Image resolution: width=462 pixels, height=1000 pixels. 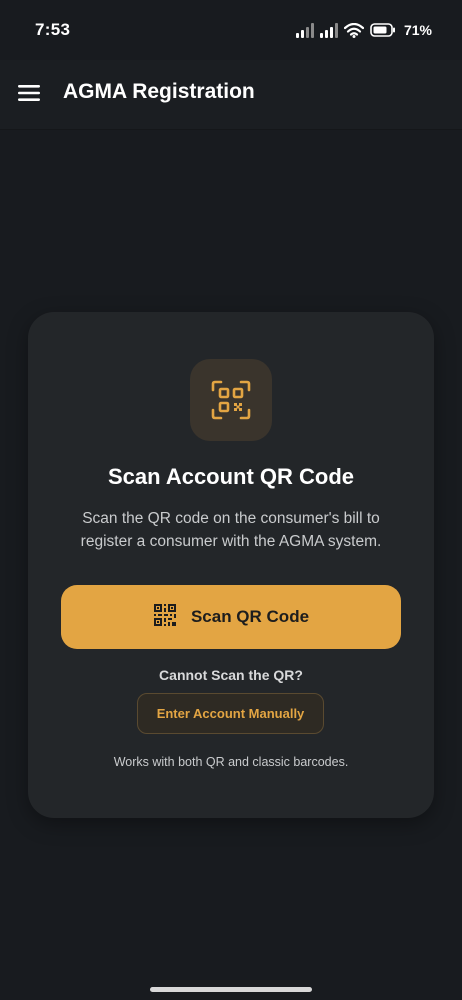 What do you see at coordinates (231, 989) in the screenshot?
I see `home-indicator` at bounding box center [231, 989].